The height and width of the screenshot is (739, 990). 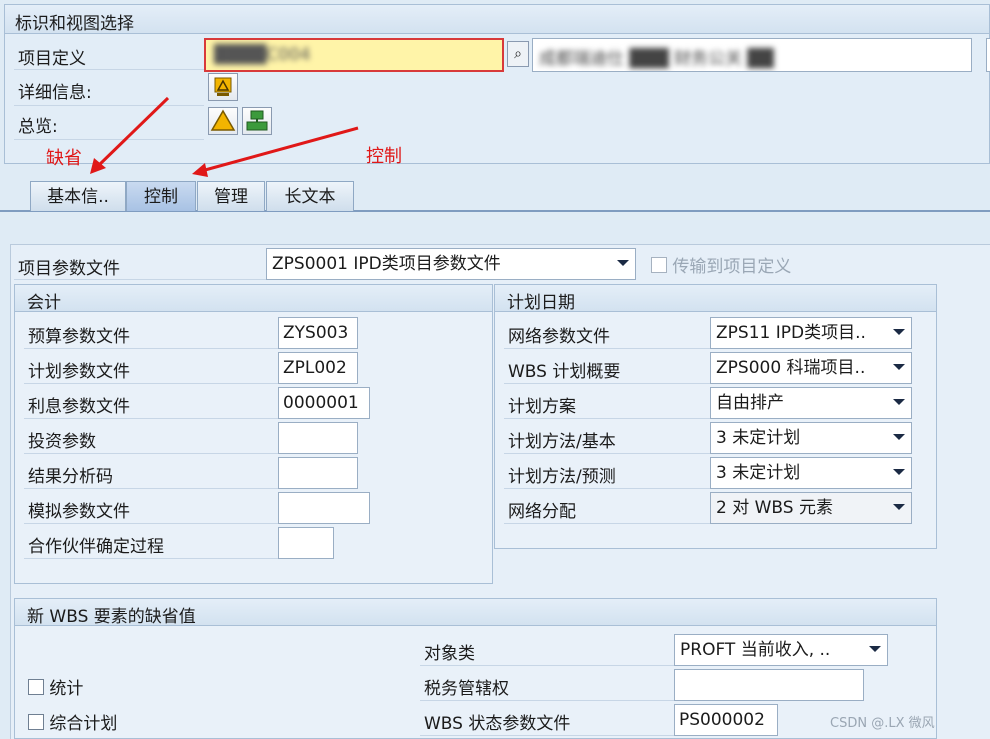 What do you see at coordinates (882, 723) in the screenshot?
I see `watermark: CSDN @.LX 微风` at bounding box center [882, 723].